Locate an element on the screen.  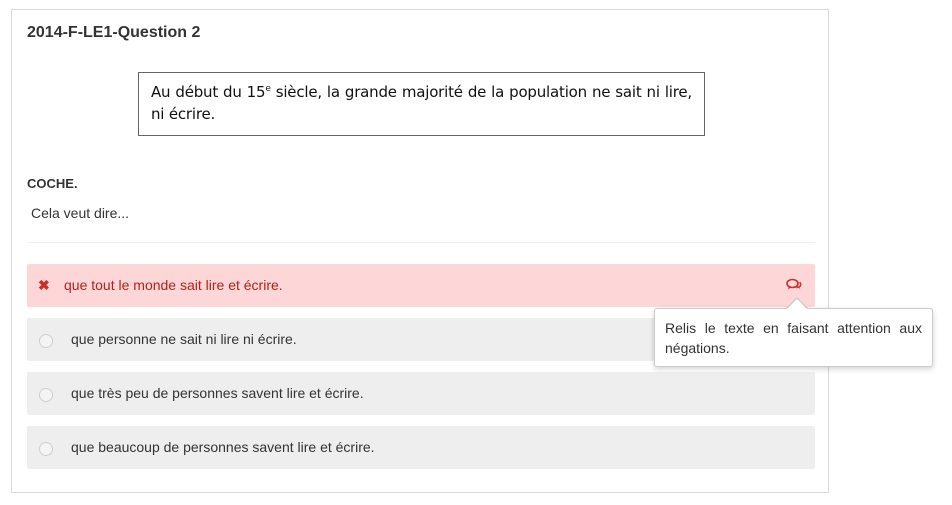
close-icon: ✖ is located at coordinates (44, 285).